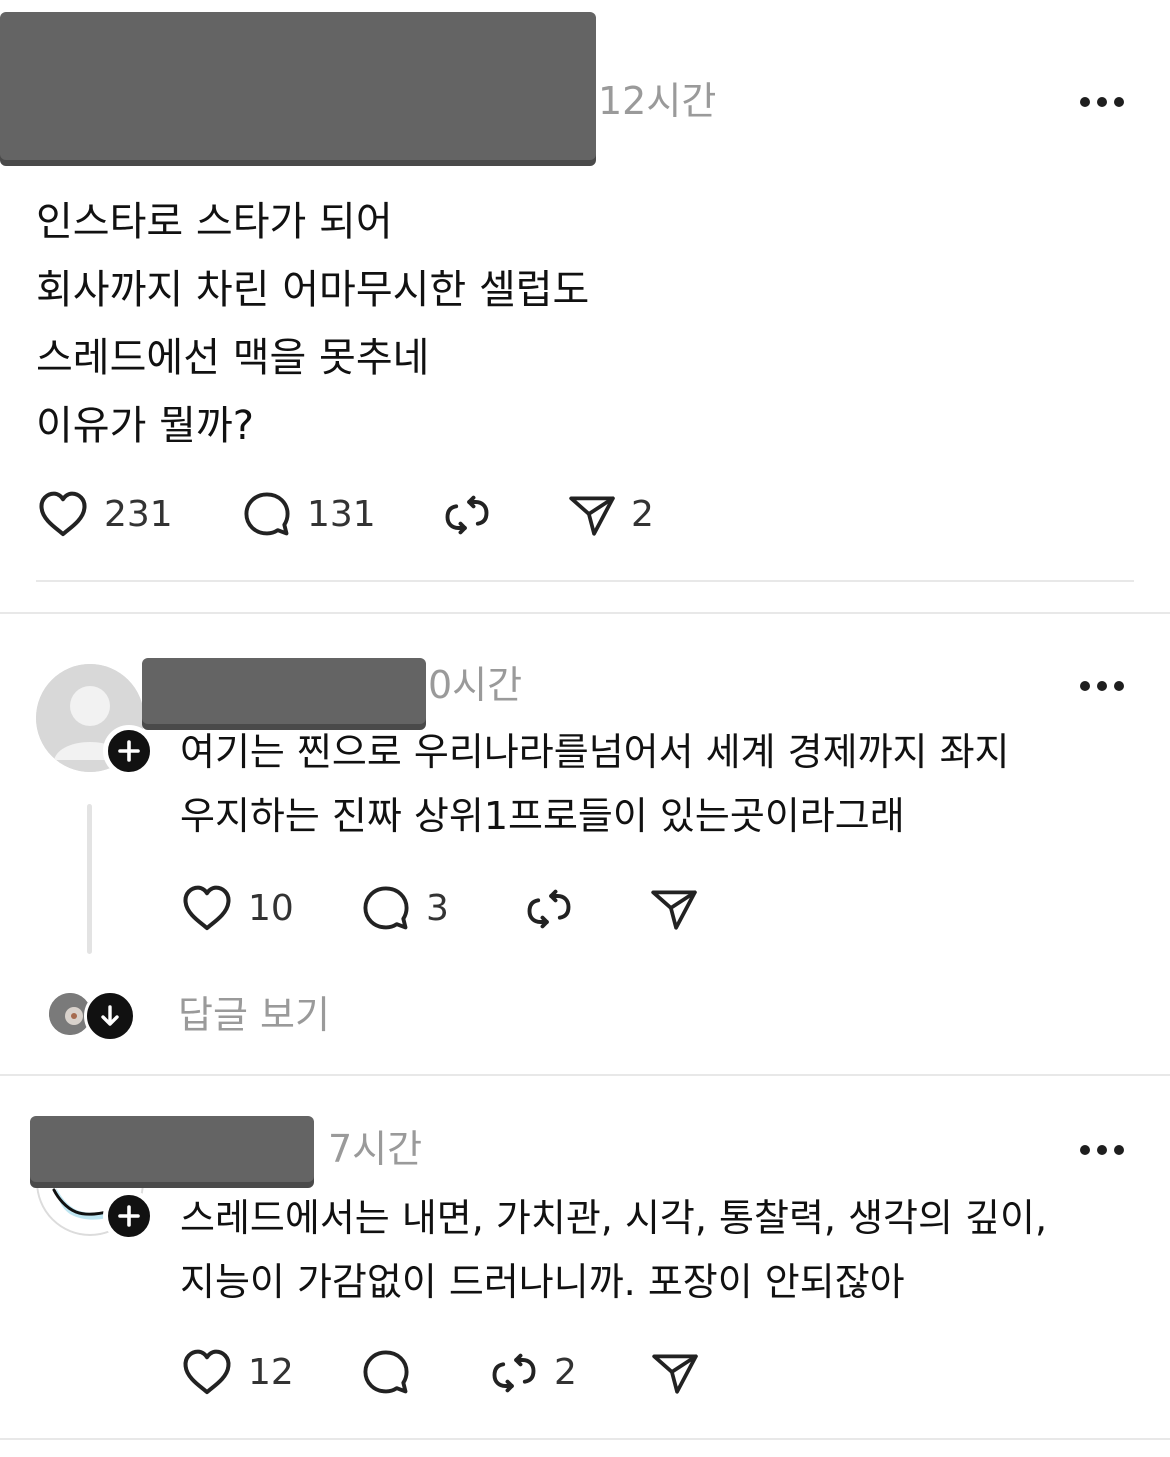  What do you see at coordinates (375, 1149) in the screenshot?
I see `reply-time: 7시간` at bounding box center [375, 1149].